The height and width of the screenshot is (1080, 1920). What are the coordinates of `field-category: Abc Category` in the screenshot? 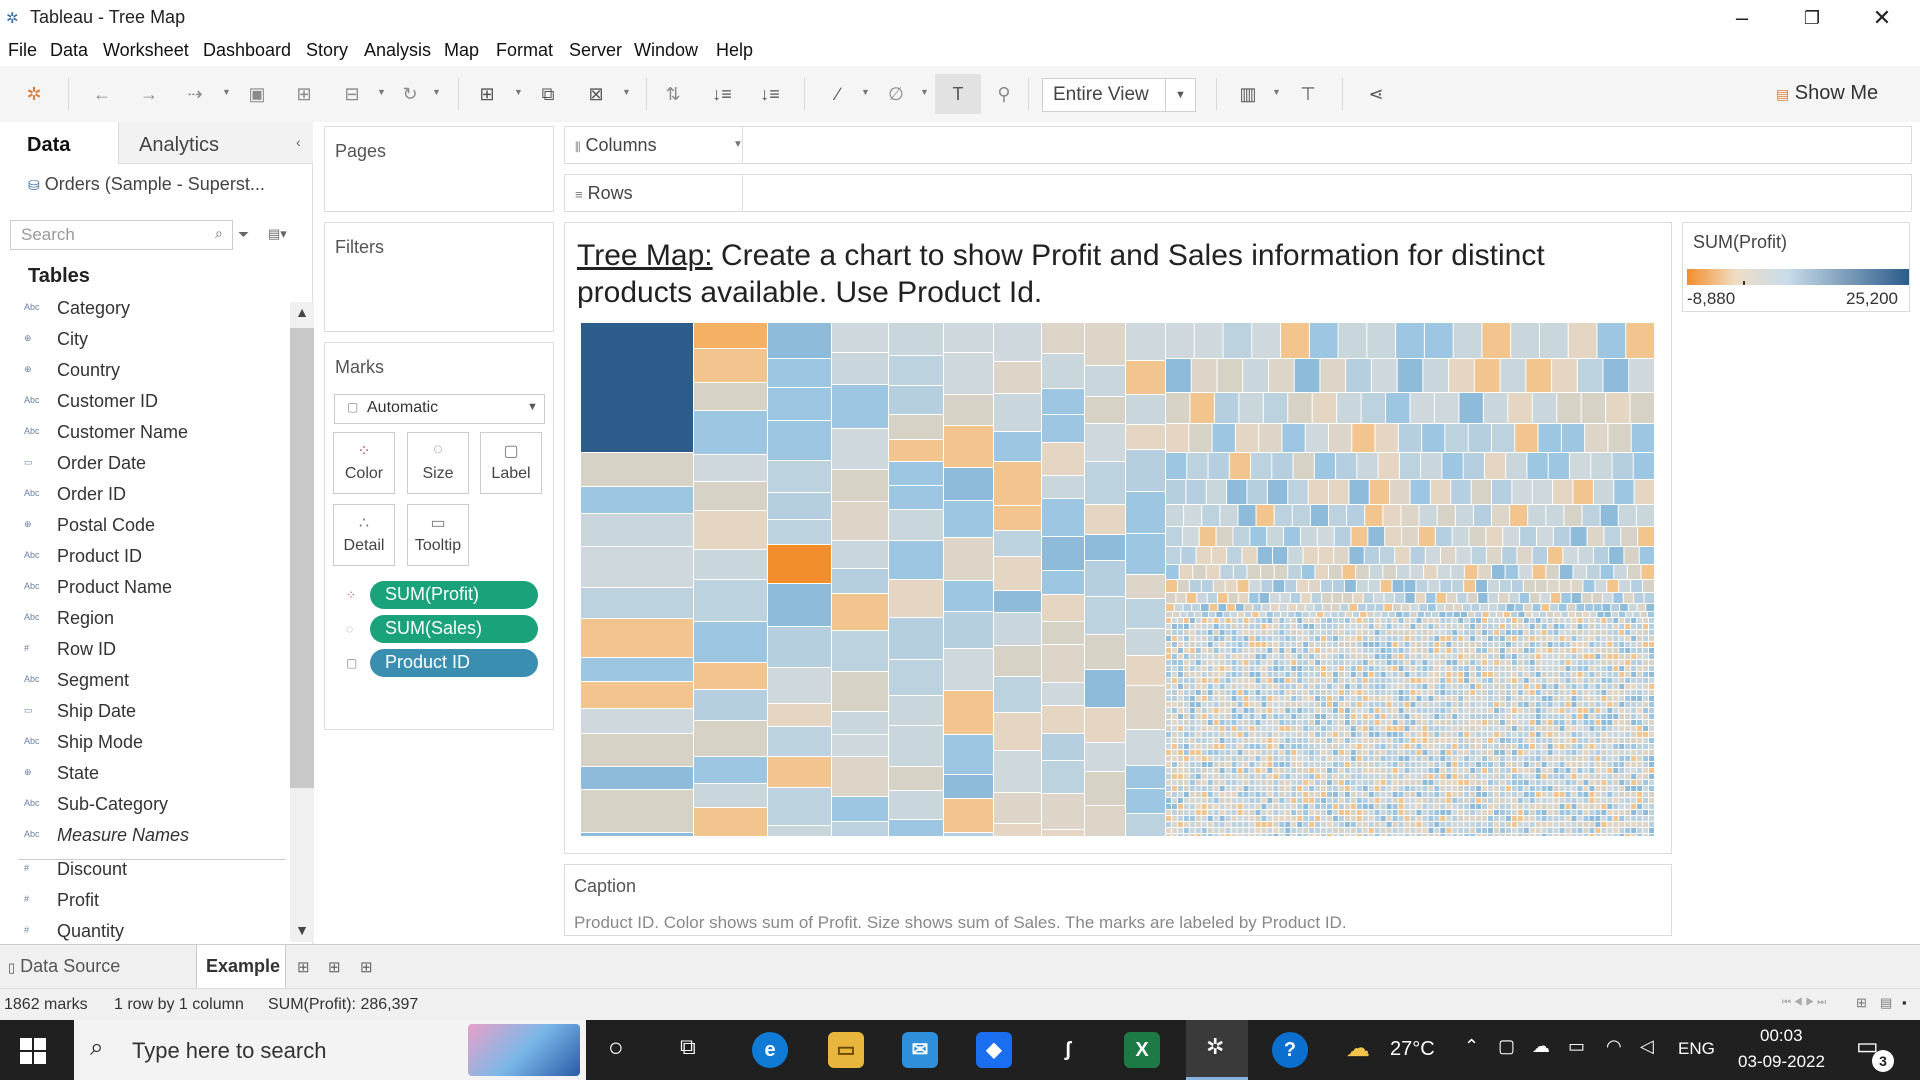 It's located at (77, 308).